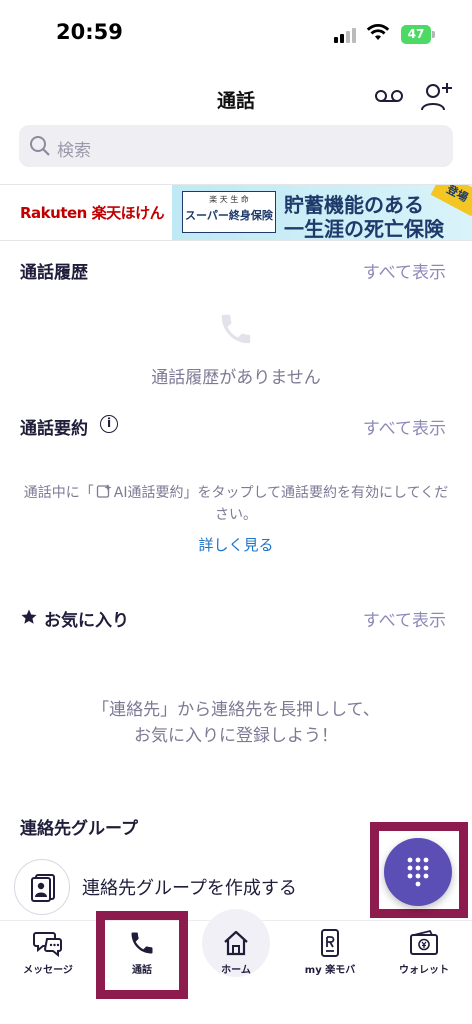 The width and height of the screenshot is (472, 1024). Describe the element at coordinates (79, 829) in the screenshot. I see `contact-groups-title: 連絡先グループ` at that location.